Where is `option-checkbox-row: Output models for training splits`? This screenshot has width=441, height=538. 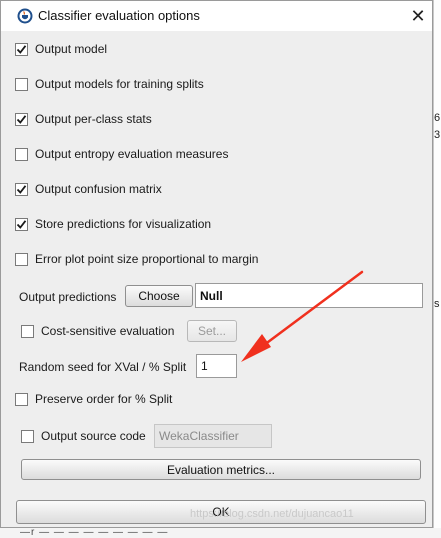
option-checkbox-row: Output models for training splits is located at coordinates (109, 84).